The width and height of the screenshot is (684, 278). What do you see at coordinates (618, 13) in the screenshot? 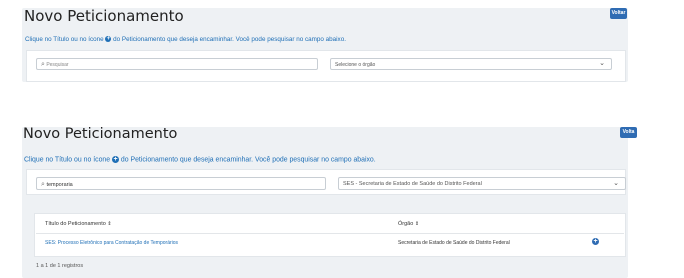
I see `voltar-button: Voltar` at bounding box center [618, 13].